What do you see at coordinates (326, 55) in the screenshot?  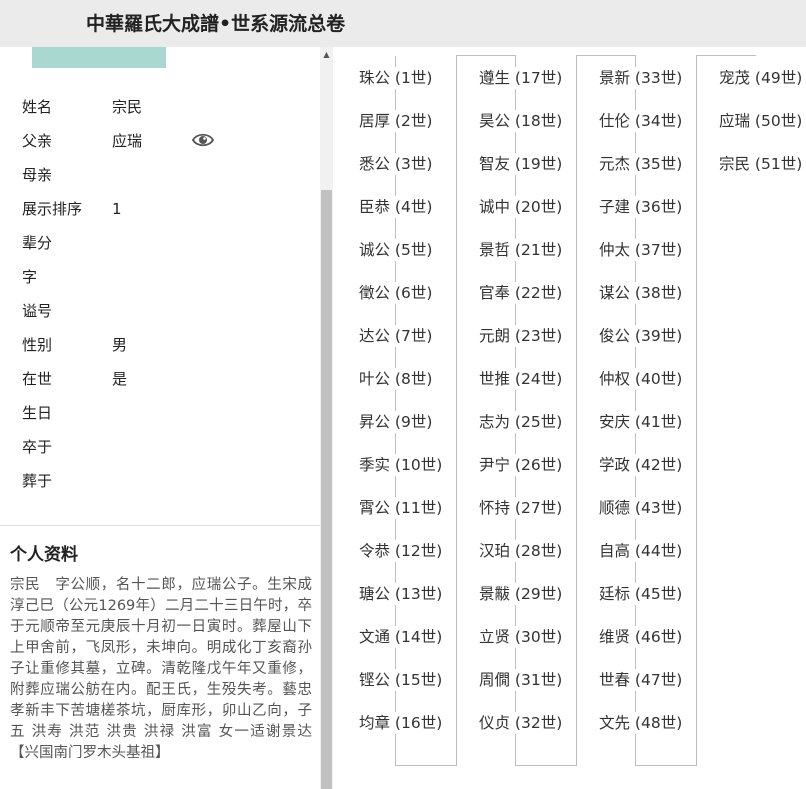 I see `scroll-up-arrow-icon: ▲` at bounding box center [326, 55].